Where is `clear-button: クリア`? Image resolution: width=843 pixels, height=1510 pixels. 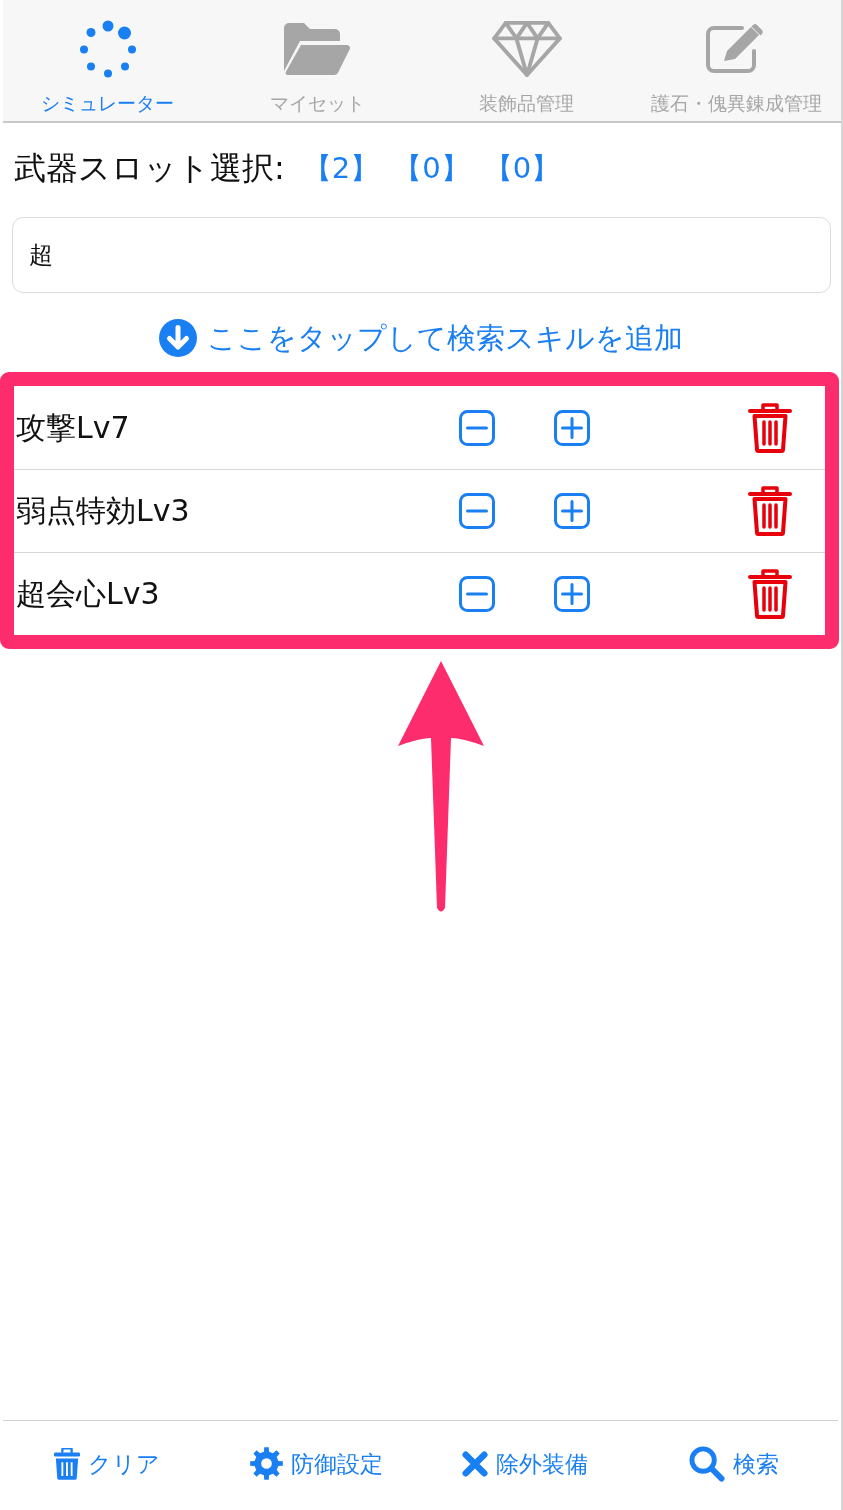 clear-button: クリア is located at coordinates (107, 1463).